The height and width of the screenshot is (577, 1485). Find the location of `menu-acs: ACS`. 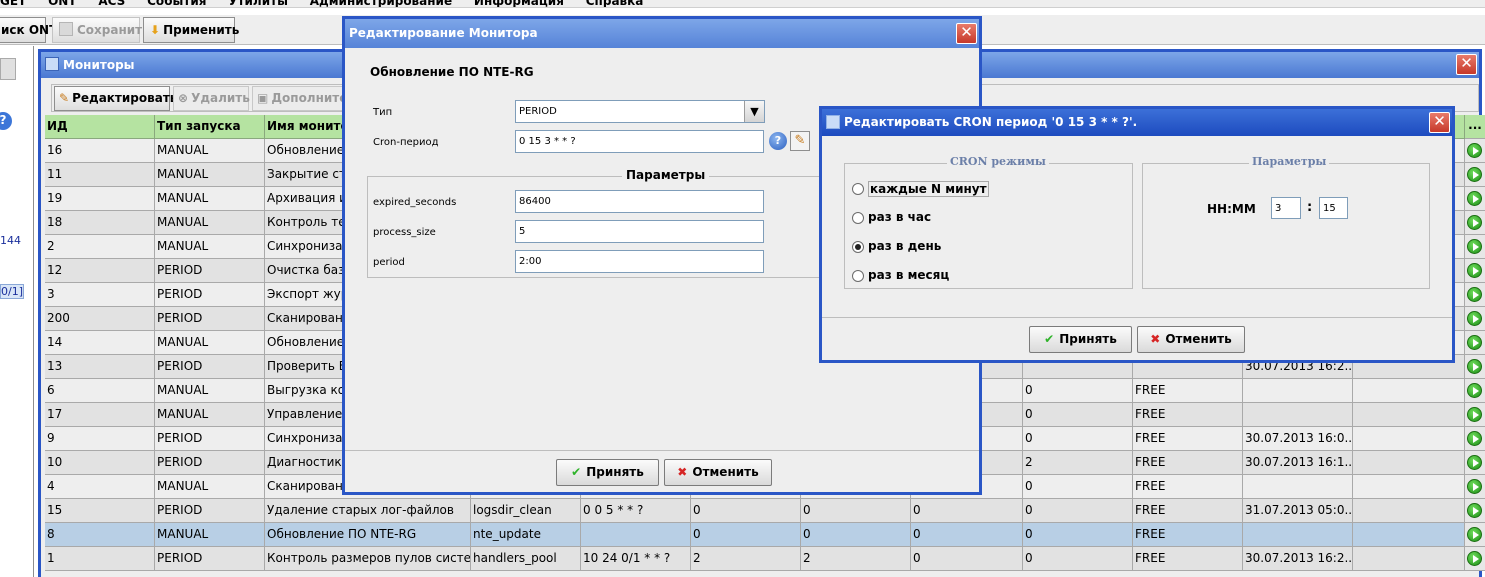

menu-acs: ACS is located at coordinates (111, 3).